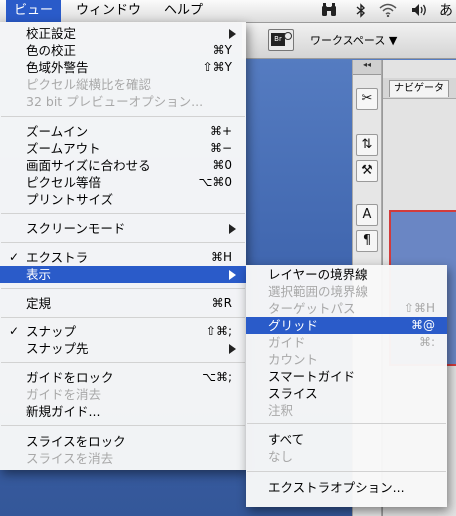 The width and height of the screenshot is (456, 516). What do you see at coordinates (278, 39) in the screenshot?
I see `bridge-icon: Br` at bounding box center [278, 39].